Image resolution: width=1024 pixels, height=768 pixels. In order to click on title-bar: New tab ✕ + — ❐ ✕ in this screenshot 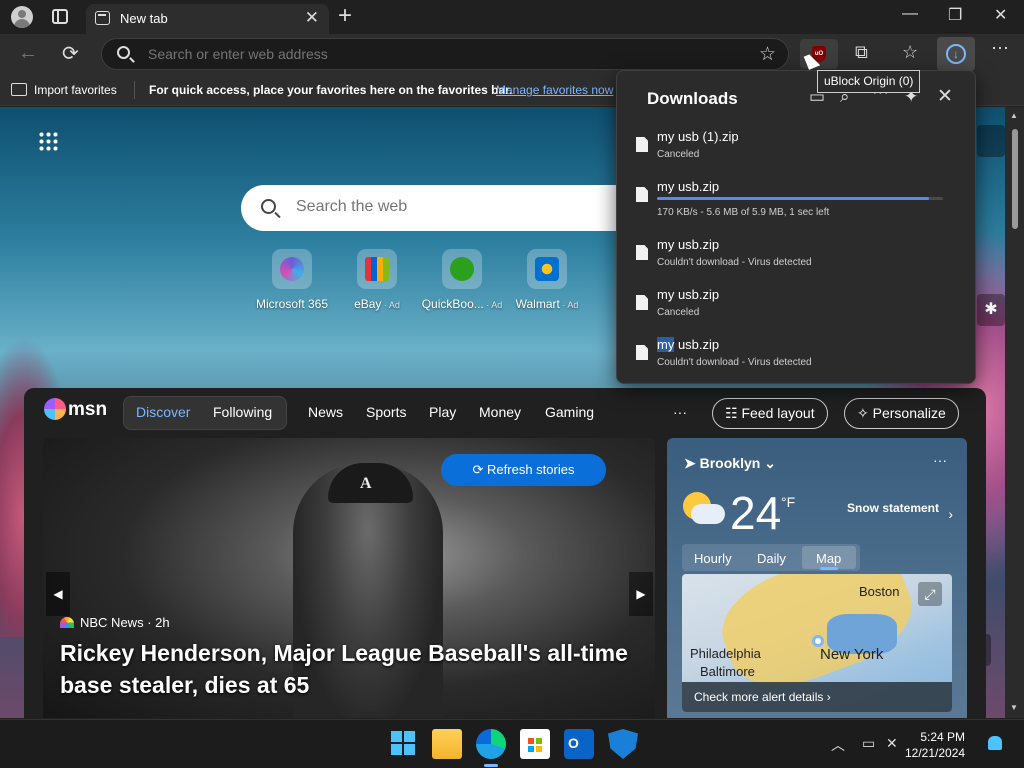, I will do `click(512, 17)`.